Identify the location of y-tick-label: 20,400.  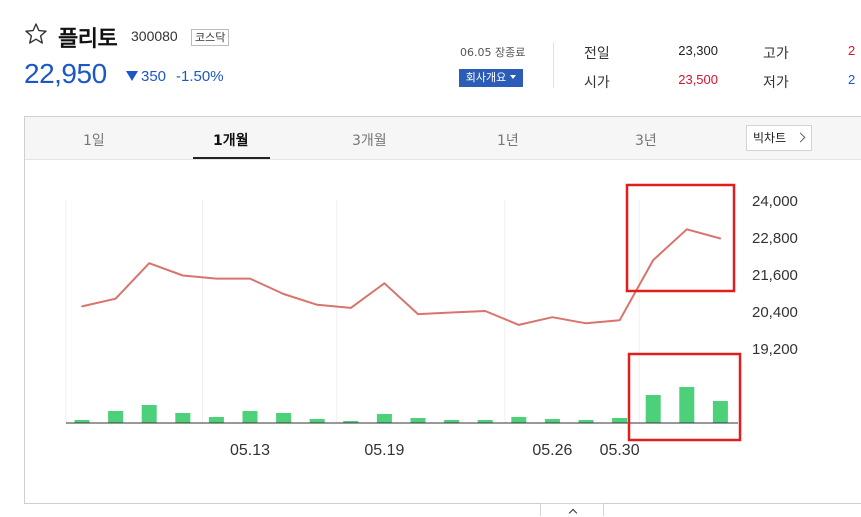
(775, 312).